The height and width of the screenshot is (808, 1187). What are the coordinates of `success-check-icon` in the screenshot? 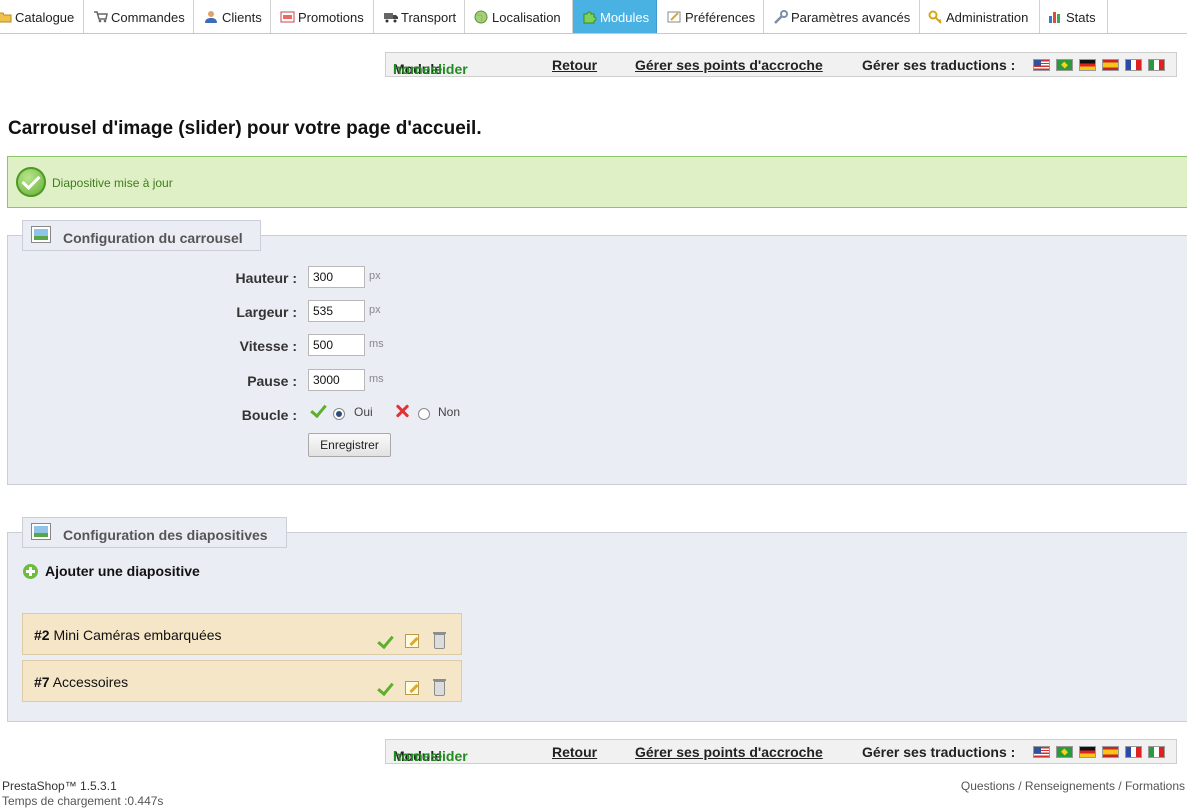 It's located at (31, 182).